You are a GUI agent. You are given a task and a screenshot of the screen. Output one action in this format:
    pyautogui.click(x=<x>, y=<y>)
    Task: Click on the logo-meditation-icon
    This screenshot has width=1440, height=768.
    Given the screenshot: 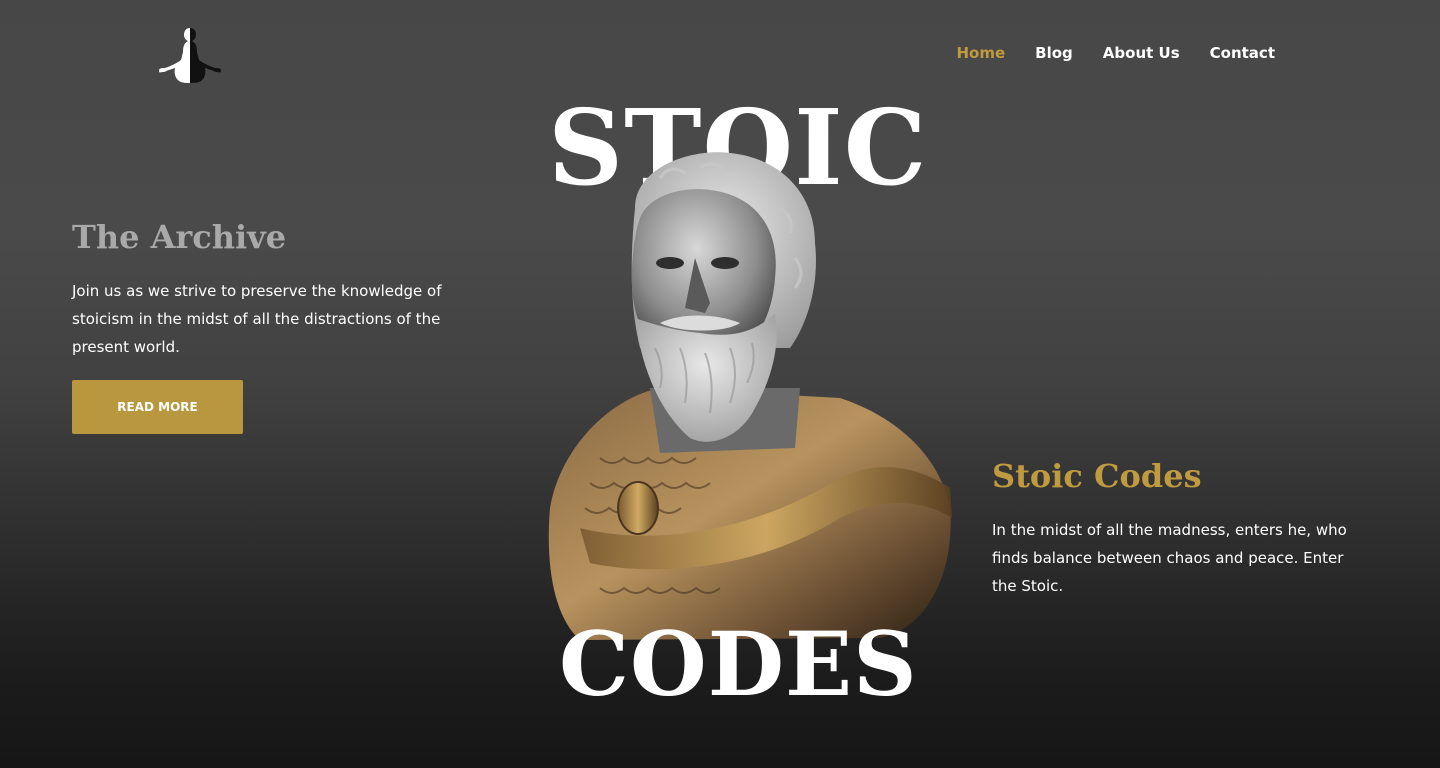 What is the action you would take?
    pyautogui.click(x=190, y=55)
    